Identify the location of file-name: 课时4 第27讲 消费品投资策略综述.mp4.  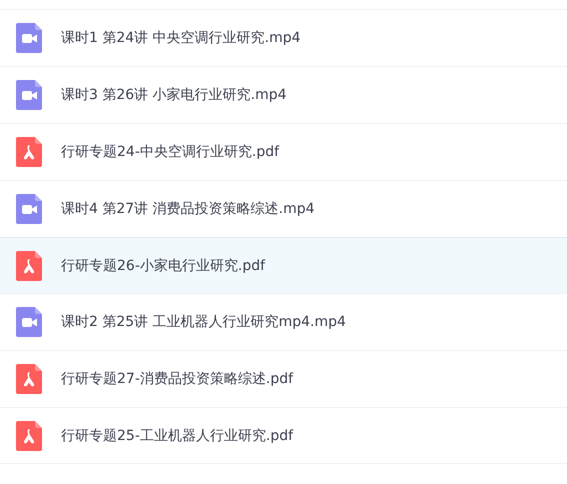
(188, 209).